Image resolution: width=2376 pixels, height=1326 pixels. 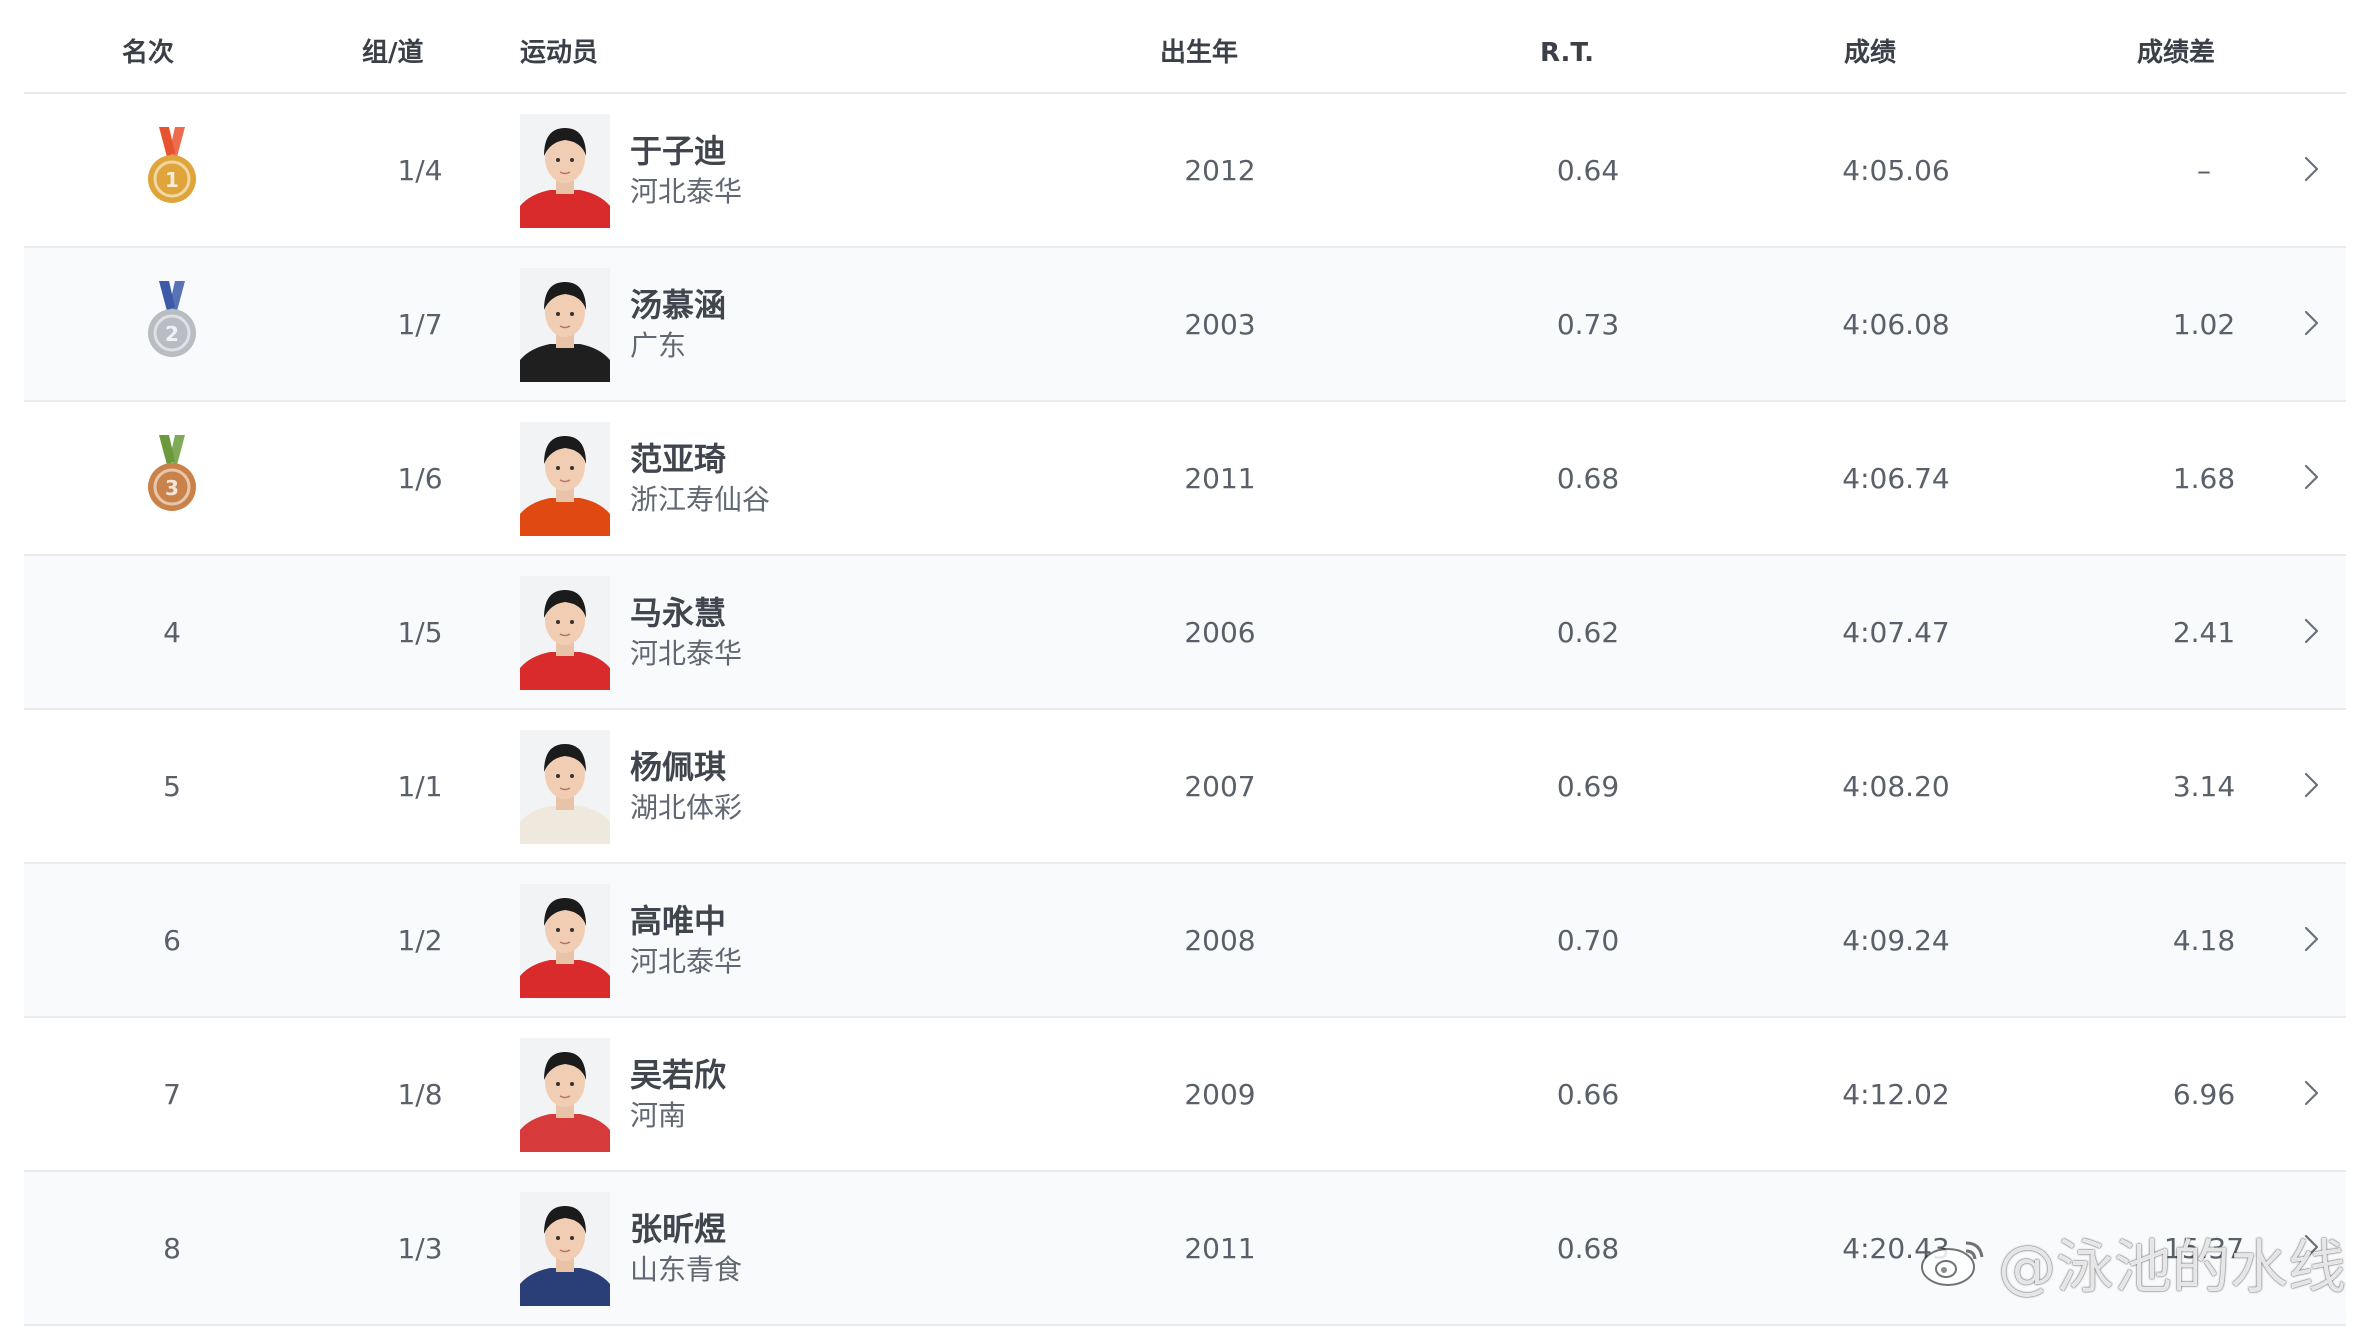 I want to click on rank-value: 7, so click(x=172, y=1094).